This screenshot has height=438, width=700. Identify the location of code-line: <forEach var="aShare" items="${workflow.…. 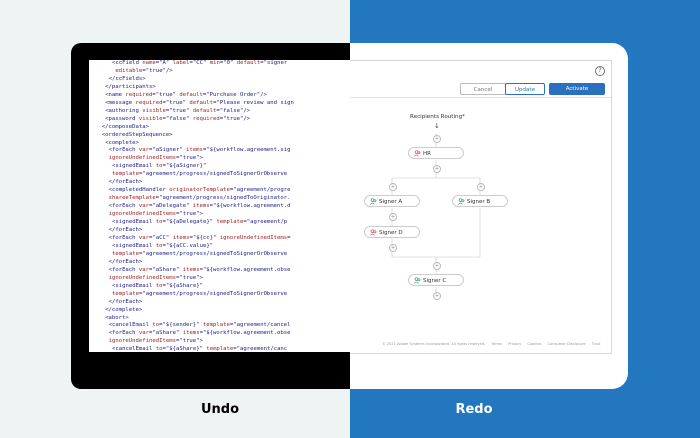
(222, 334).